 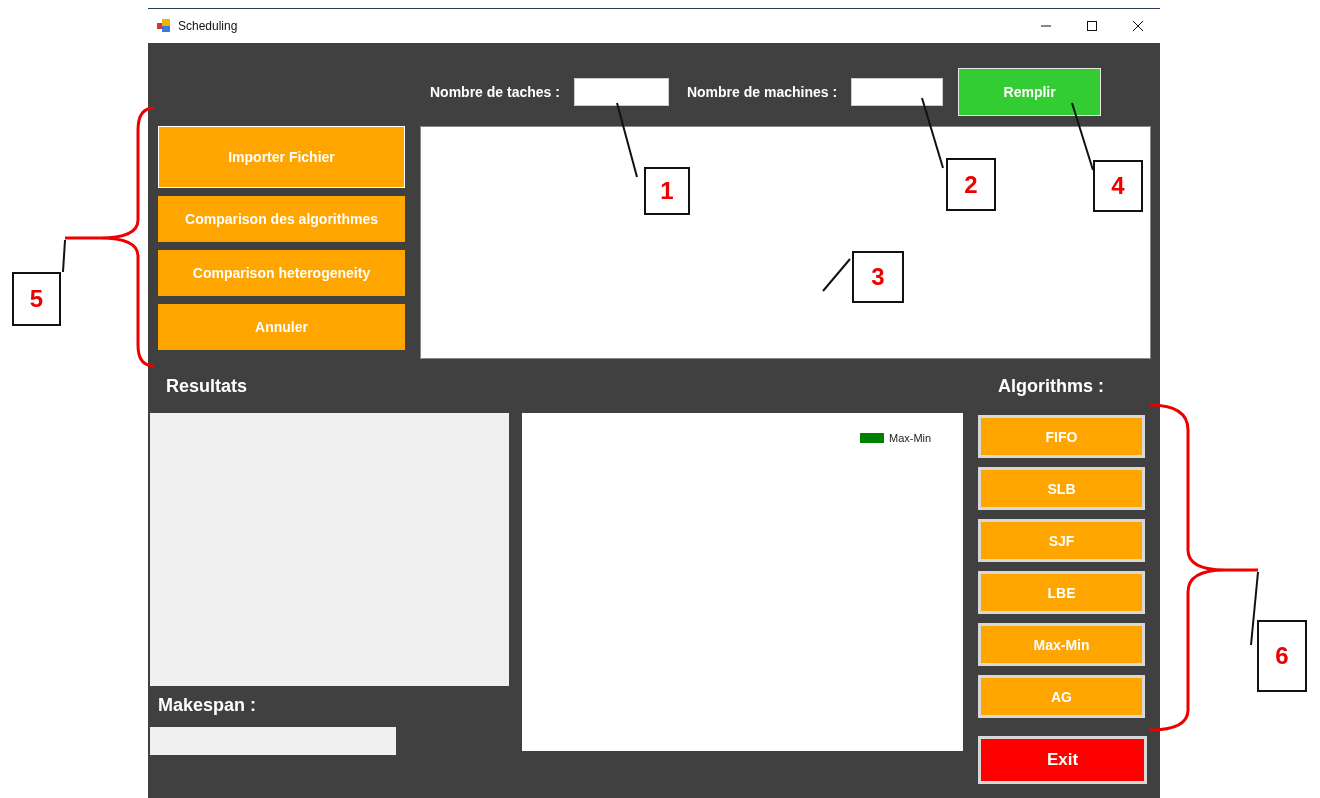 I want to click on callout-number: 2, so click(x=971, y=184).